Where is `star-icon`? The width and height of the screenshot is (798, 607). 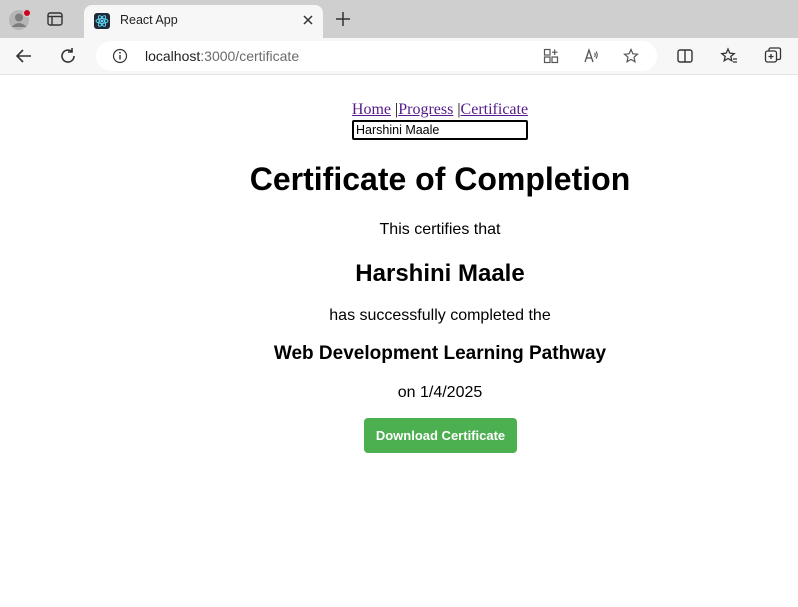
star-icon is located at coordinates (631, 56).